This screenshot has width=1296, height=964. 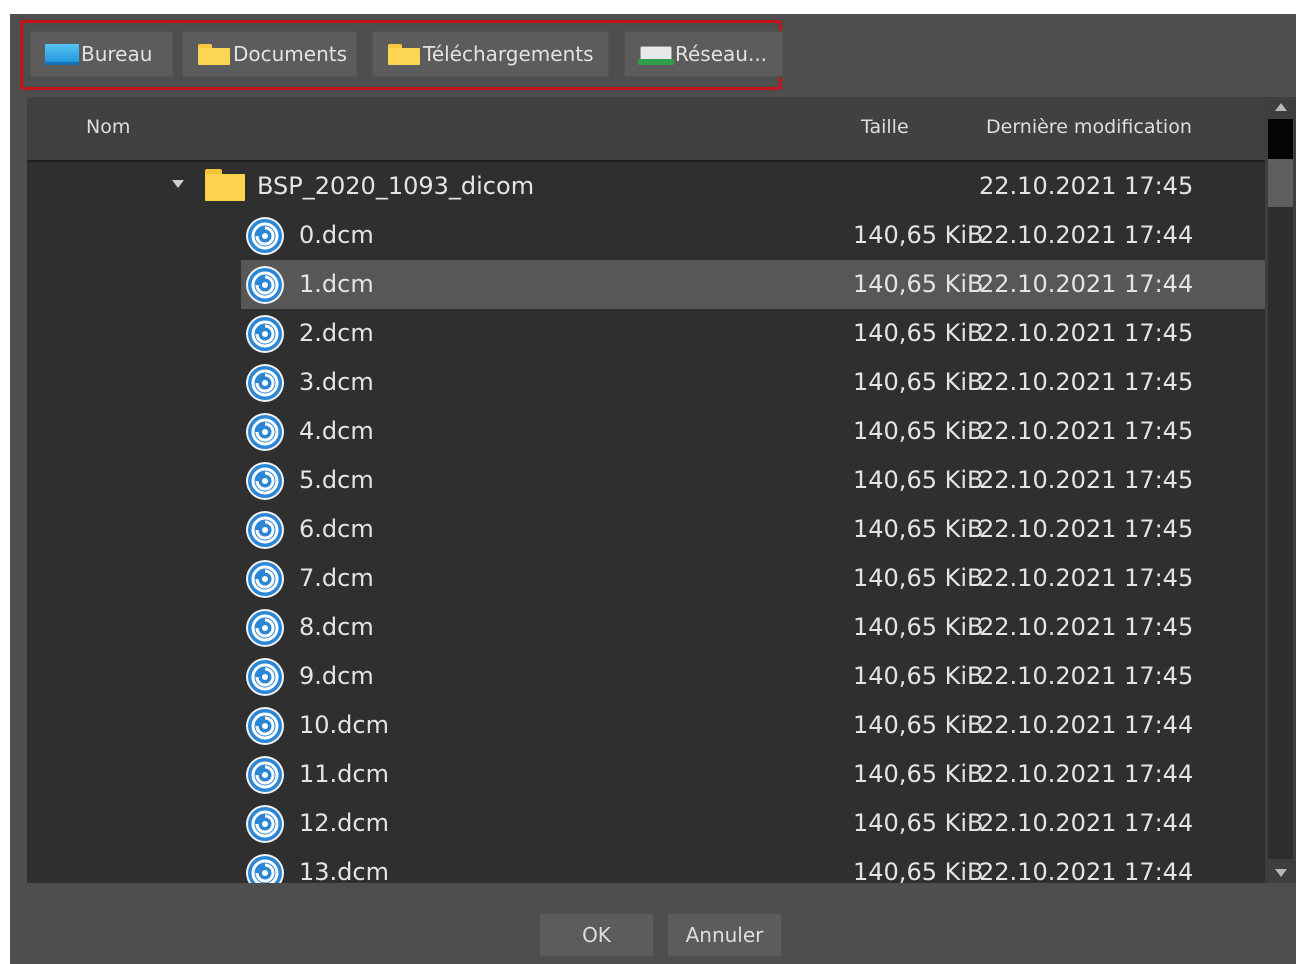 I want to click on quick-access-label: Téléchargements, so click(x=508, y=54).